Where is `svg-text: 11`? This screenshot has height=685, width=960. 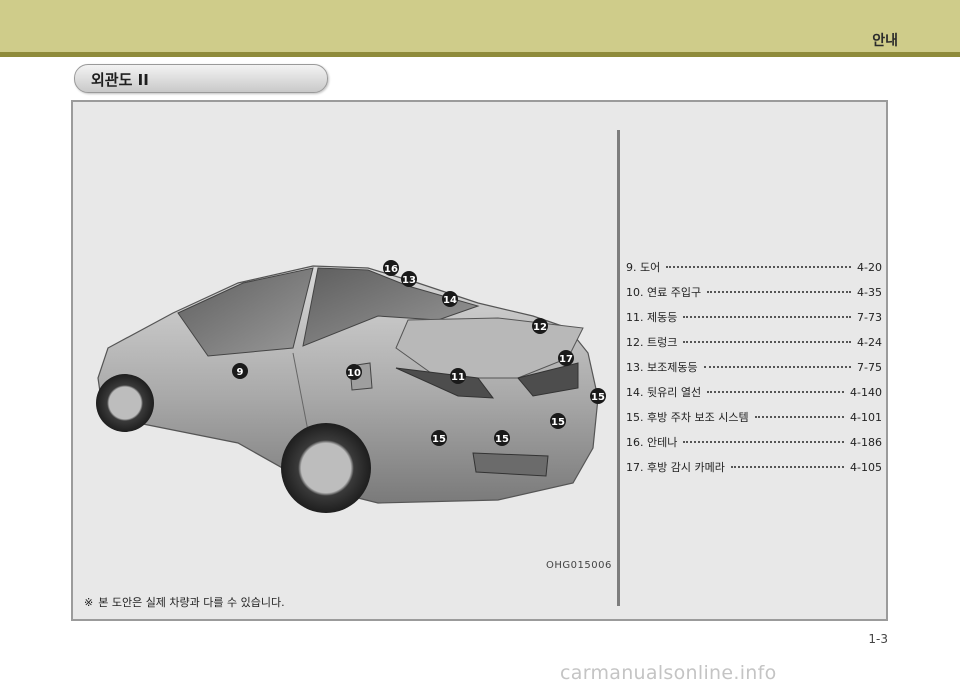
svg-text: 11 is located at coordinates (458, 377).